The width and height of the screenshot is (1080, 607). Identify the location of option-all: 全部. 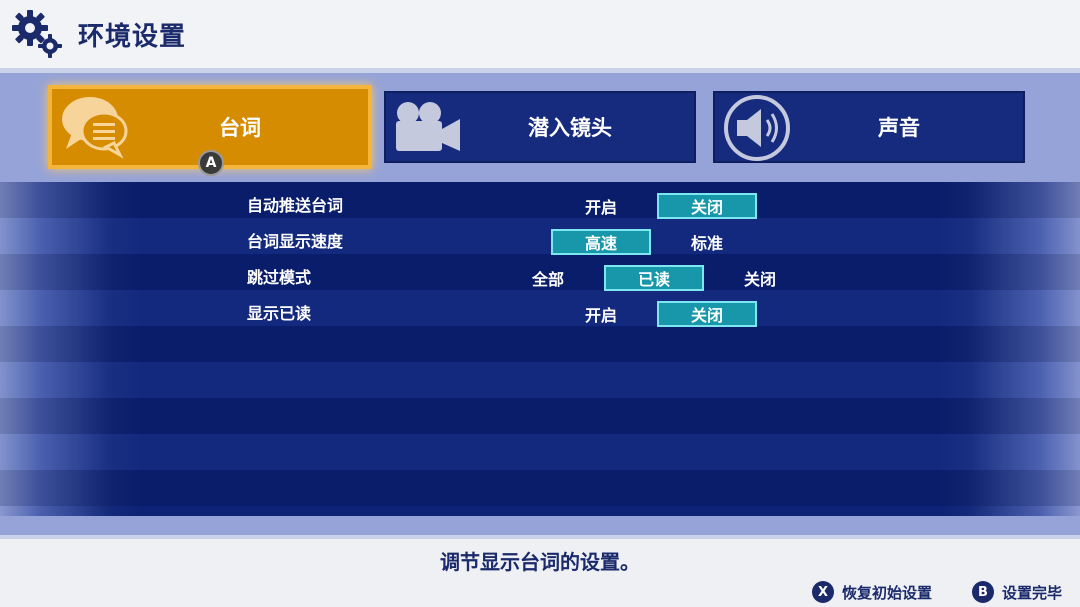
(548, 278).